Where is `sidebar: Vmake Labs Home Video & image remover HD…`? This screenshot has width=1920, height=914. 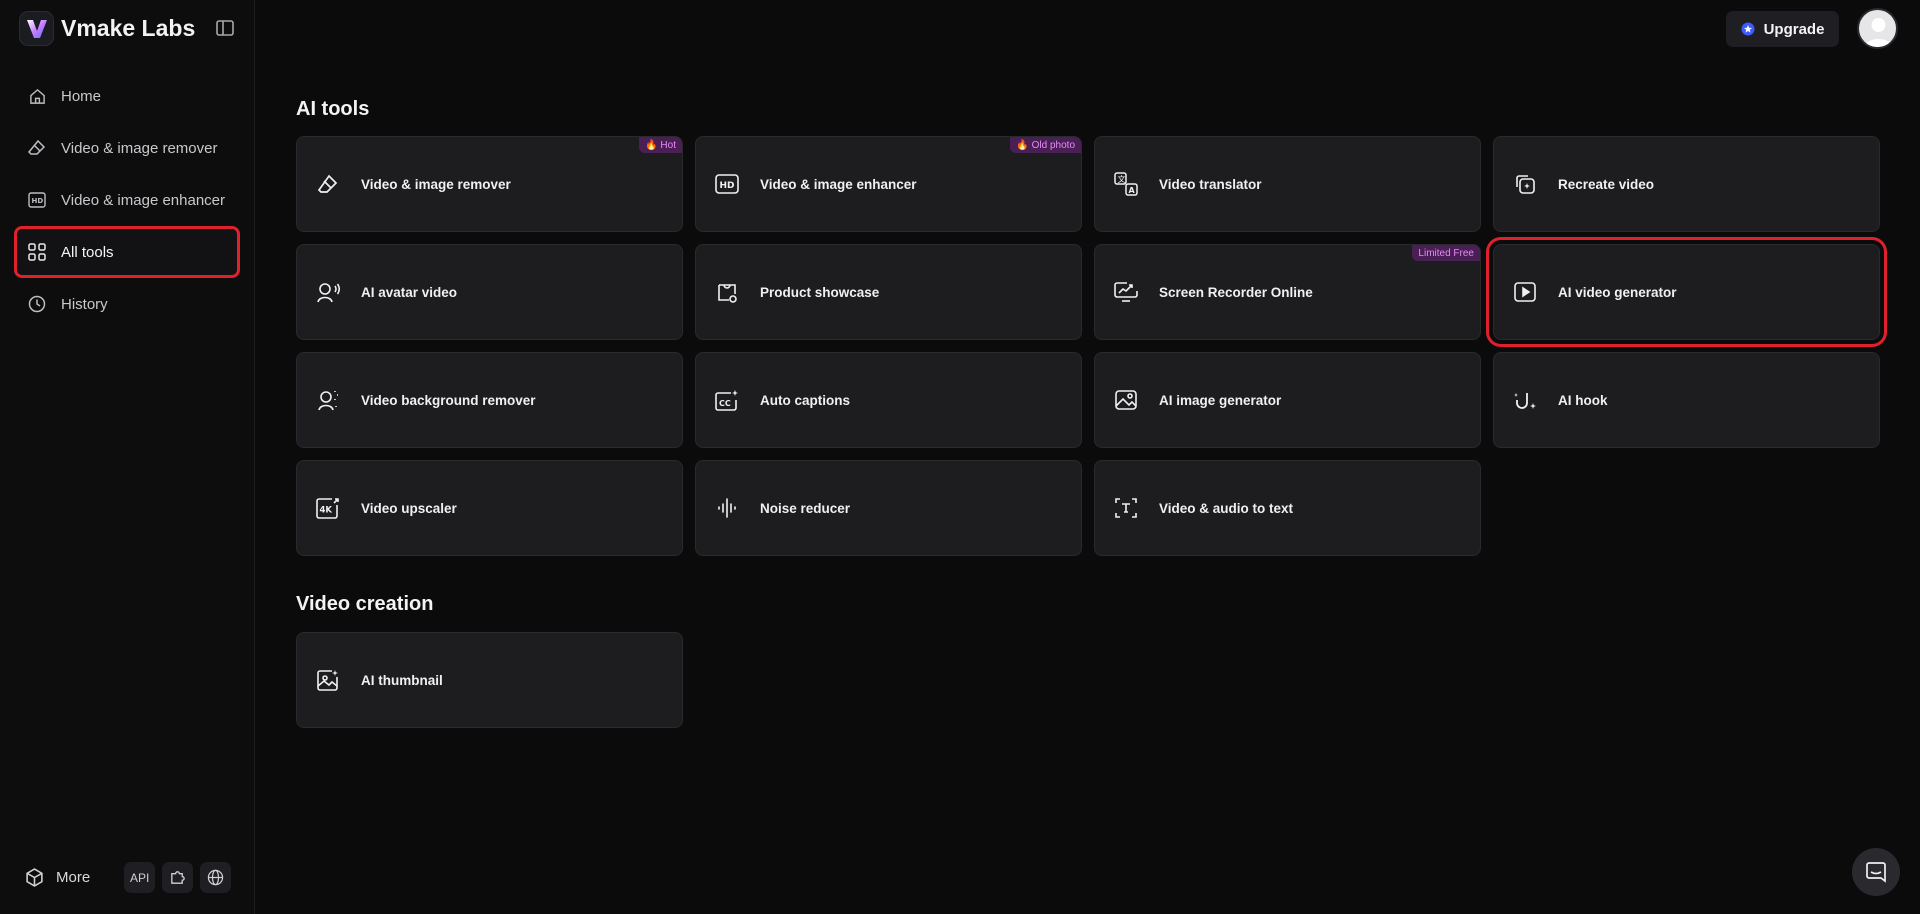
sidebar: Vmake Labs Home Video & image remover HD… is located at coordinates (127, 457).